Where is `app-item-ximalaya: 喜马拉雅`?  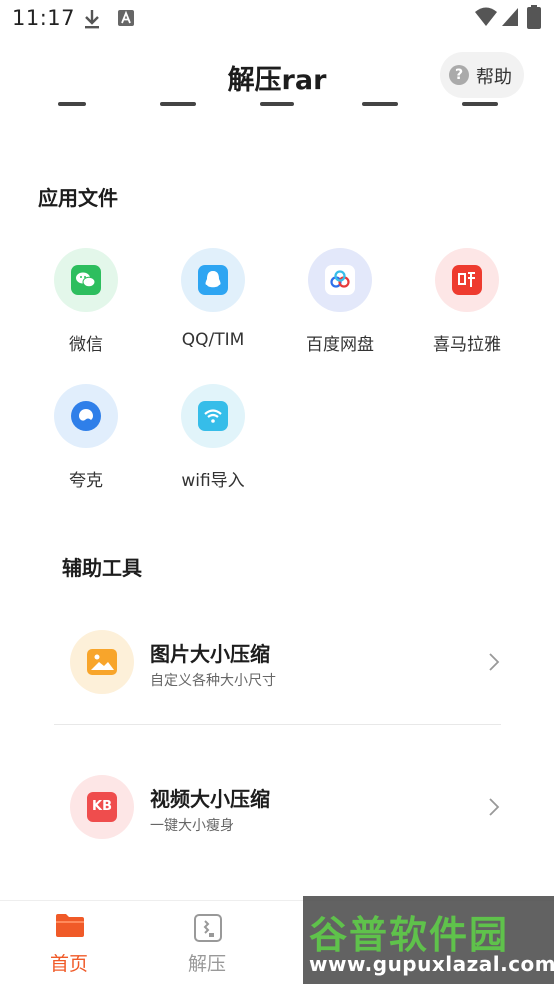
app-item-ximalaya: 喜马拉雅 is located at coordinates (467, 308).